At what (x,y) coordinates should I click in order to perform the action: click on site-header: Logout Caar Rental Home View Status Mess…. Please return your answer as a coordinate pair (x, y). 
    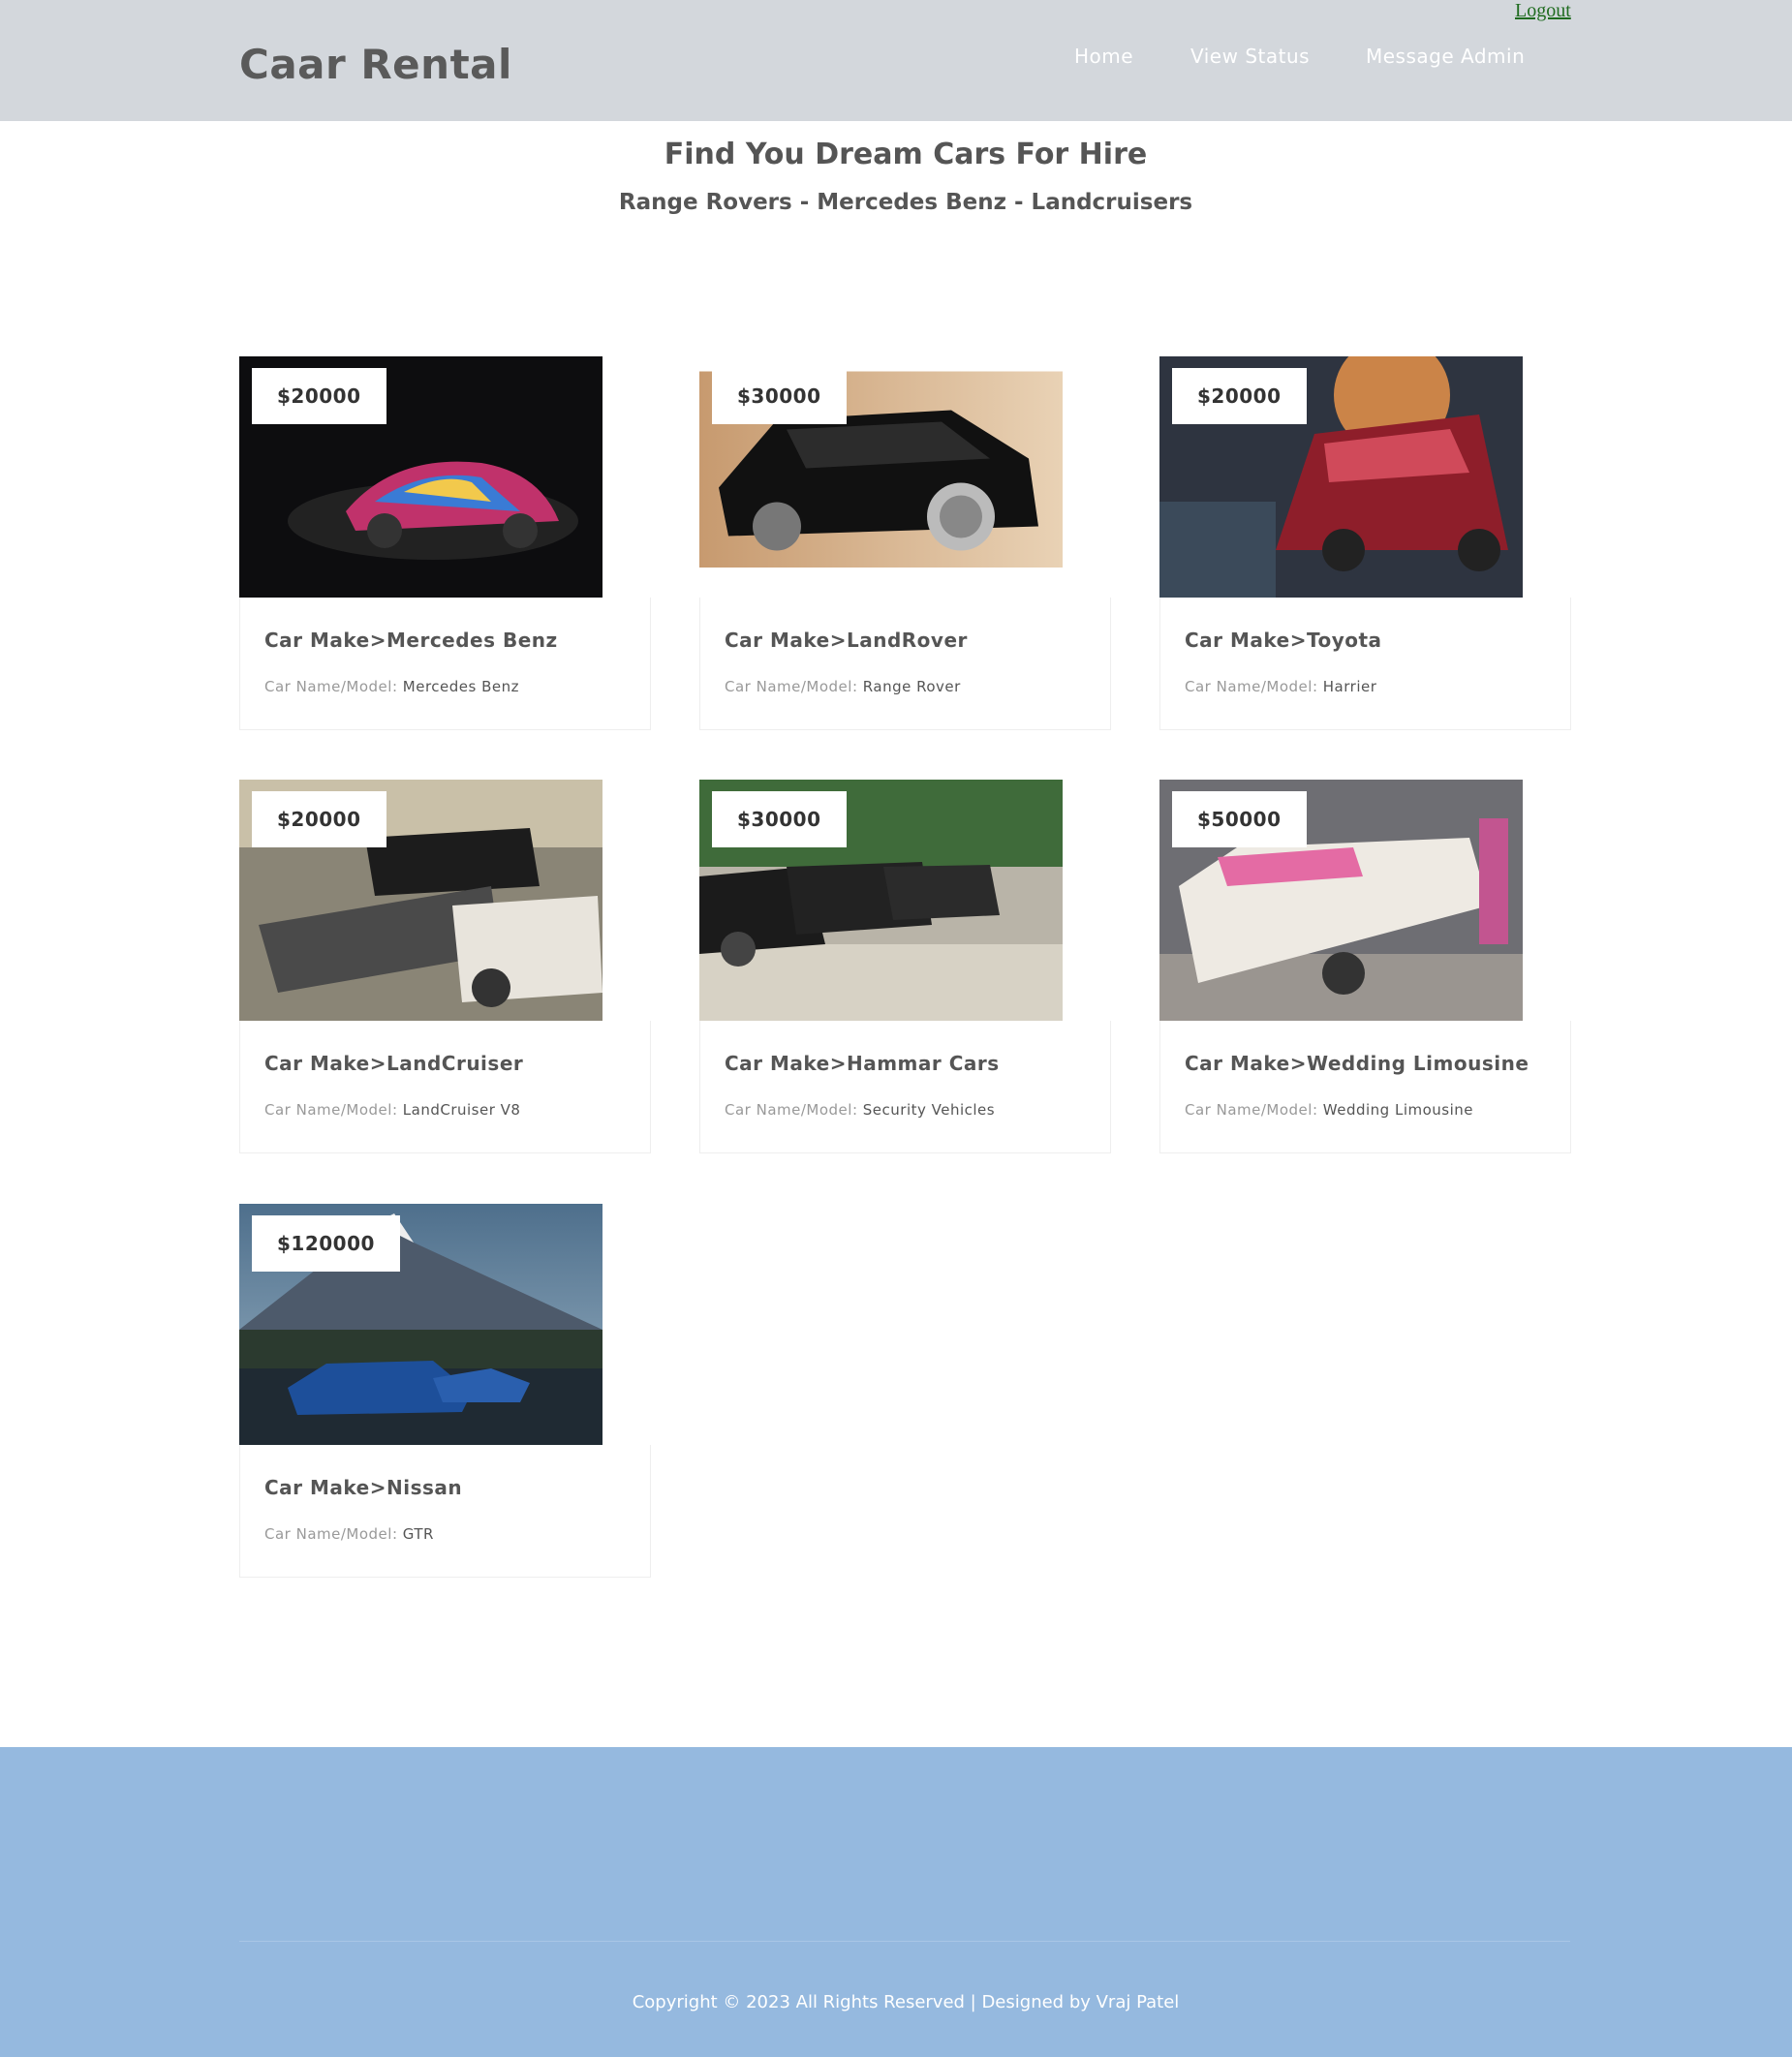
    Looking at the image, I should click on (896, 60).